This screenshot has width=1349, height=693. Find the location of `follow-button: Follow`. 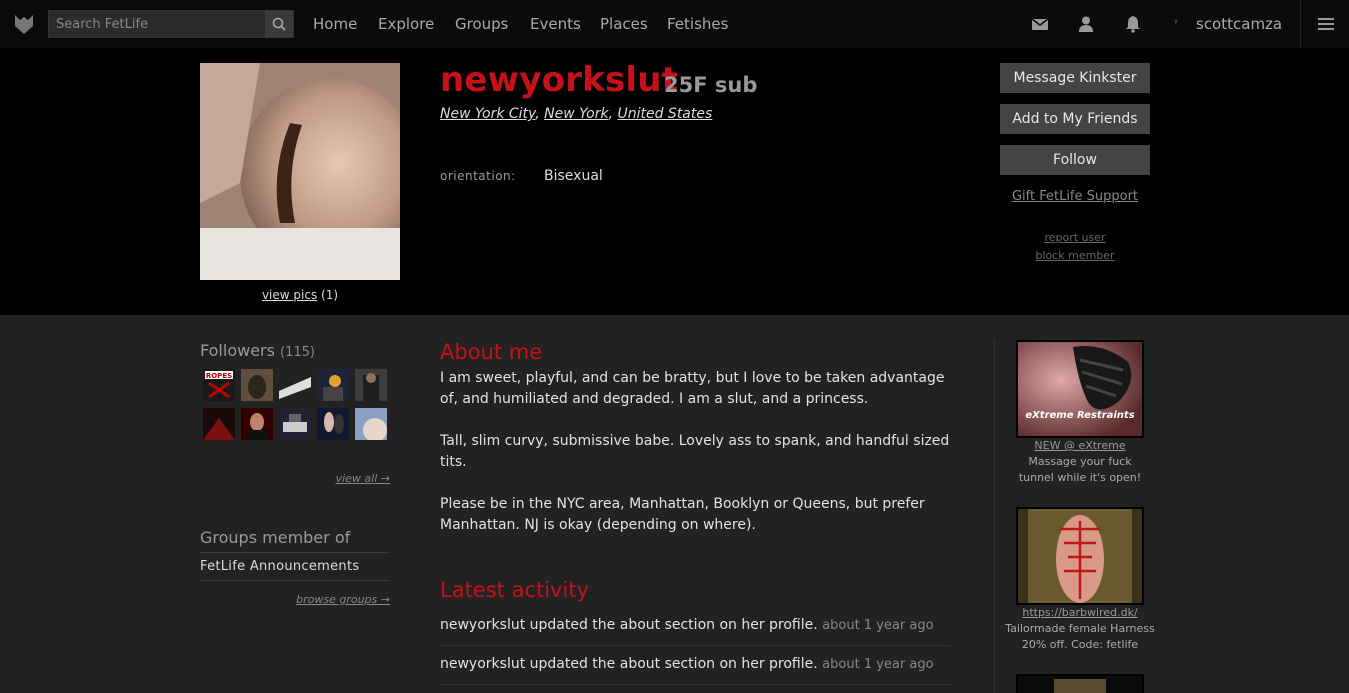

follow-button: Follow is located at coordinates (1075, 160).